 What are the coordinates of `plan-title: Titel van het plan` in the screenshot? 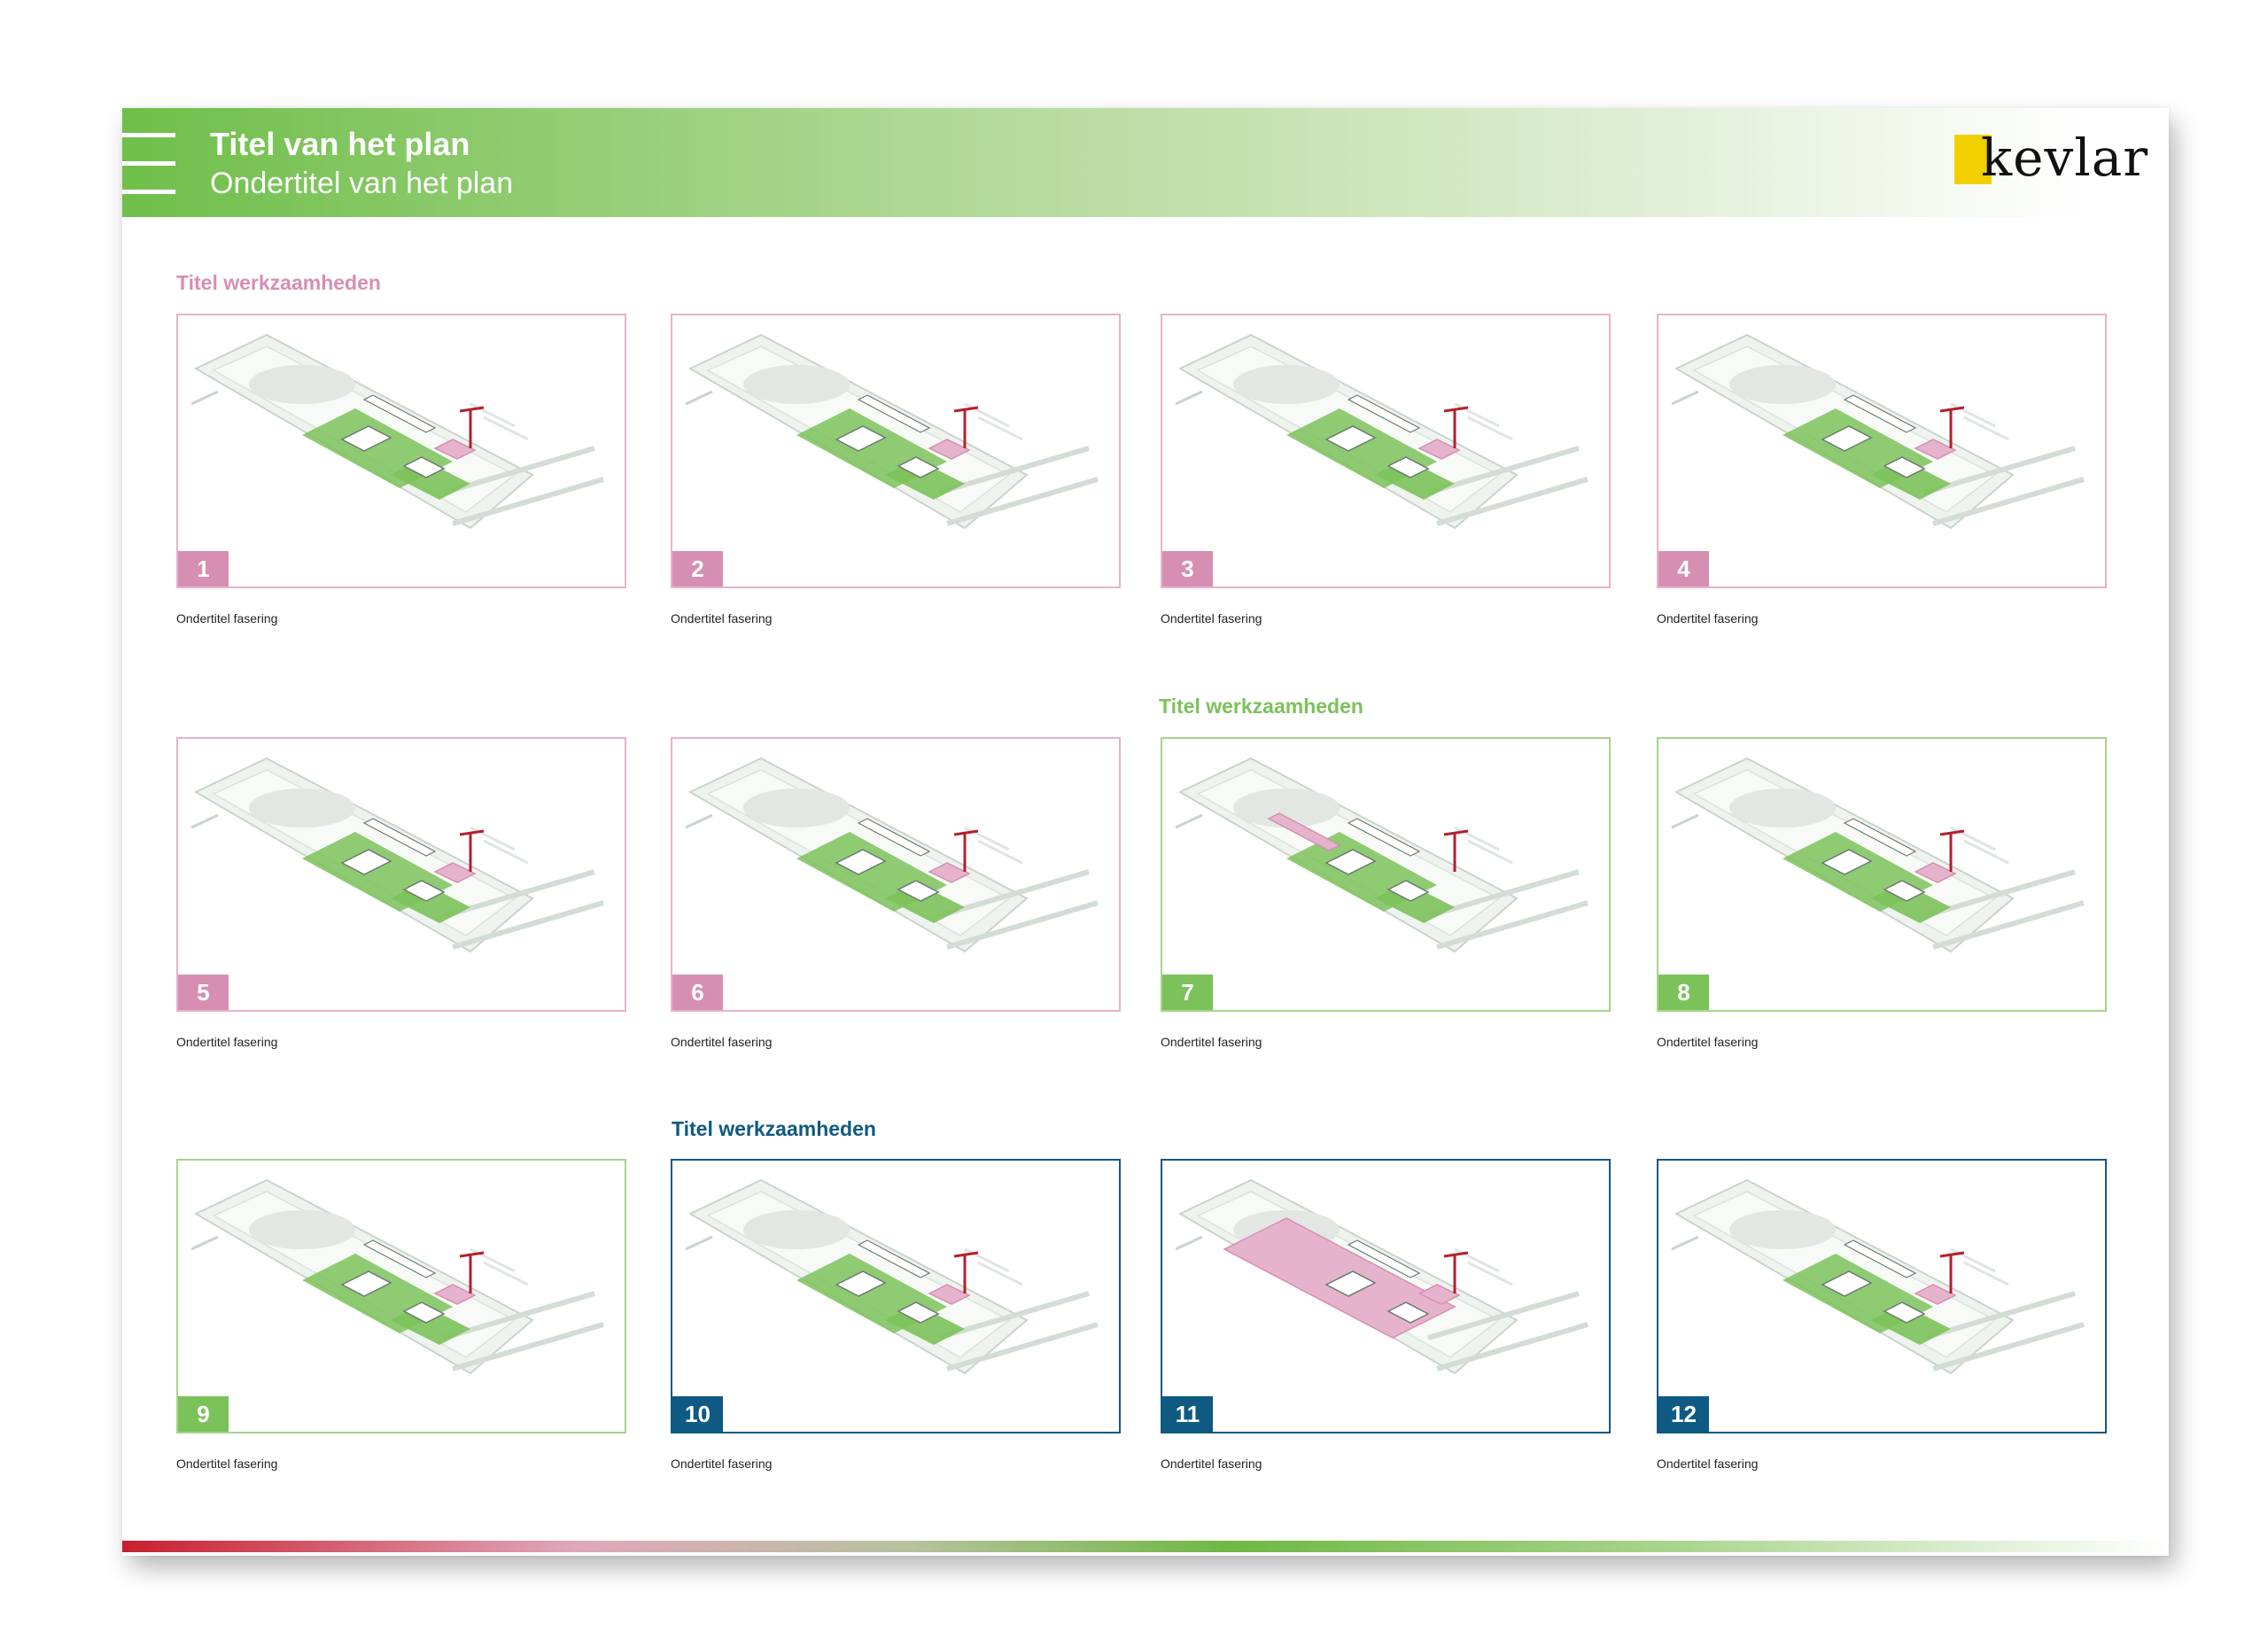 It's located at (340, 144).